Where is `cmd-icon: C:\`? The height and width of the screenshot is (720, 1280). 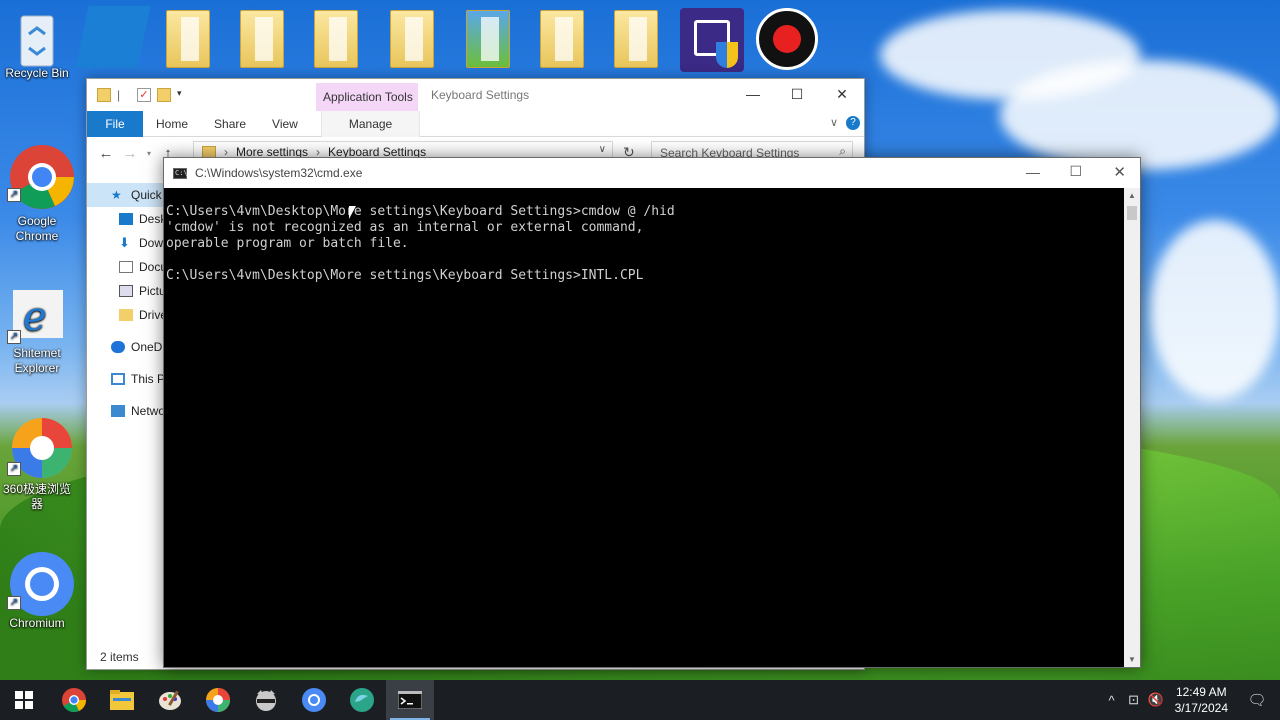 cmd-icon: C:\ is located at coordinates (180, 173).